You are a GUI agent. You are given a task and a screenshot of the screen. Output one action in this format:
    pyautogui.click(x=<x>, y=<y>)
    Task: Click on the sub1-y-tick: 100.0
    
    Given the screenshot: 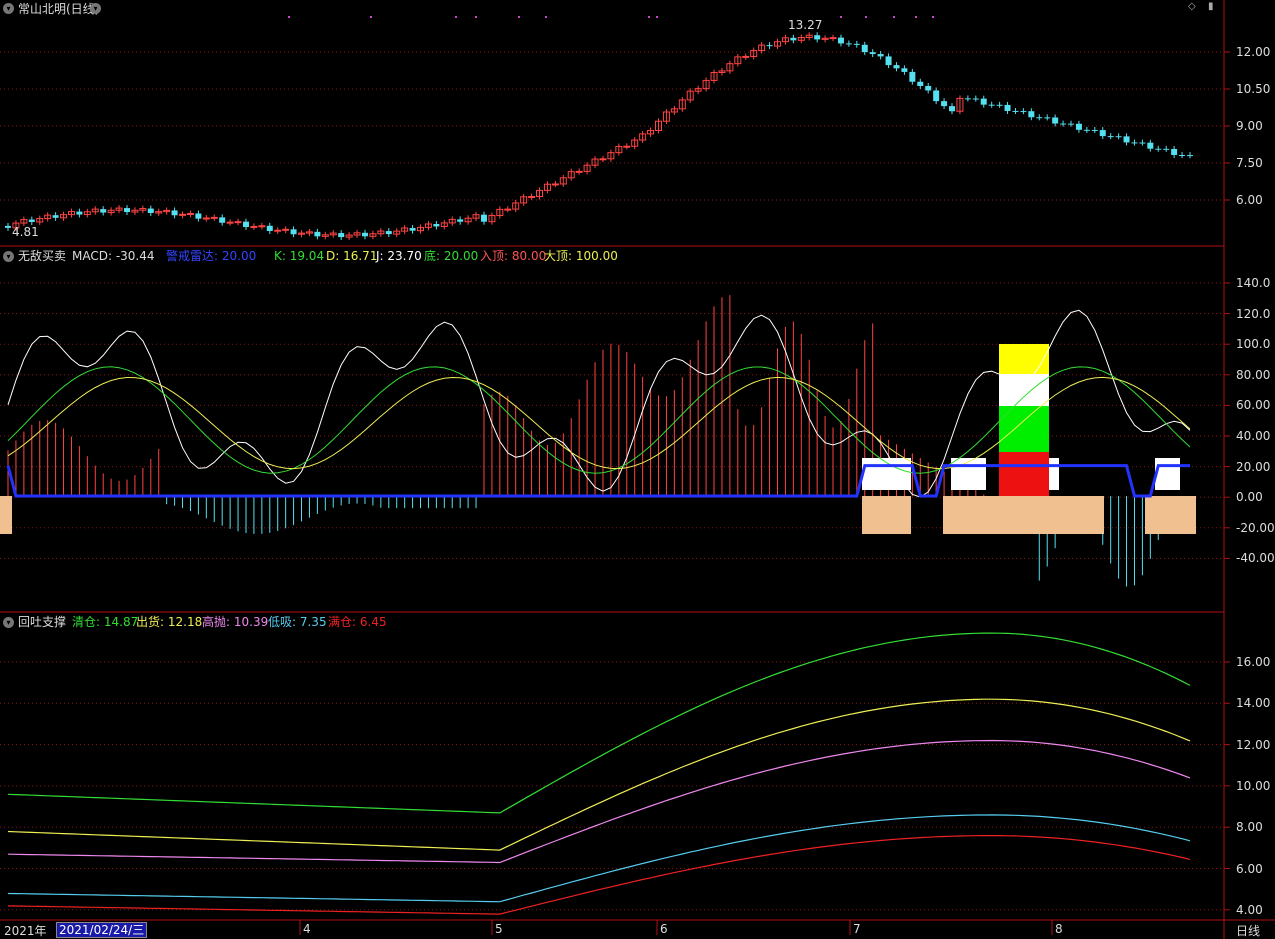 What is the action you would take?
    pyautogui.click(x=1253, y=344)
    